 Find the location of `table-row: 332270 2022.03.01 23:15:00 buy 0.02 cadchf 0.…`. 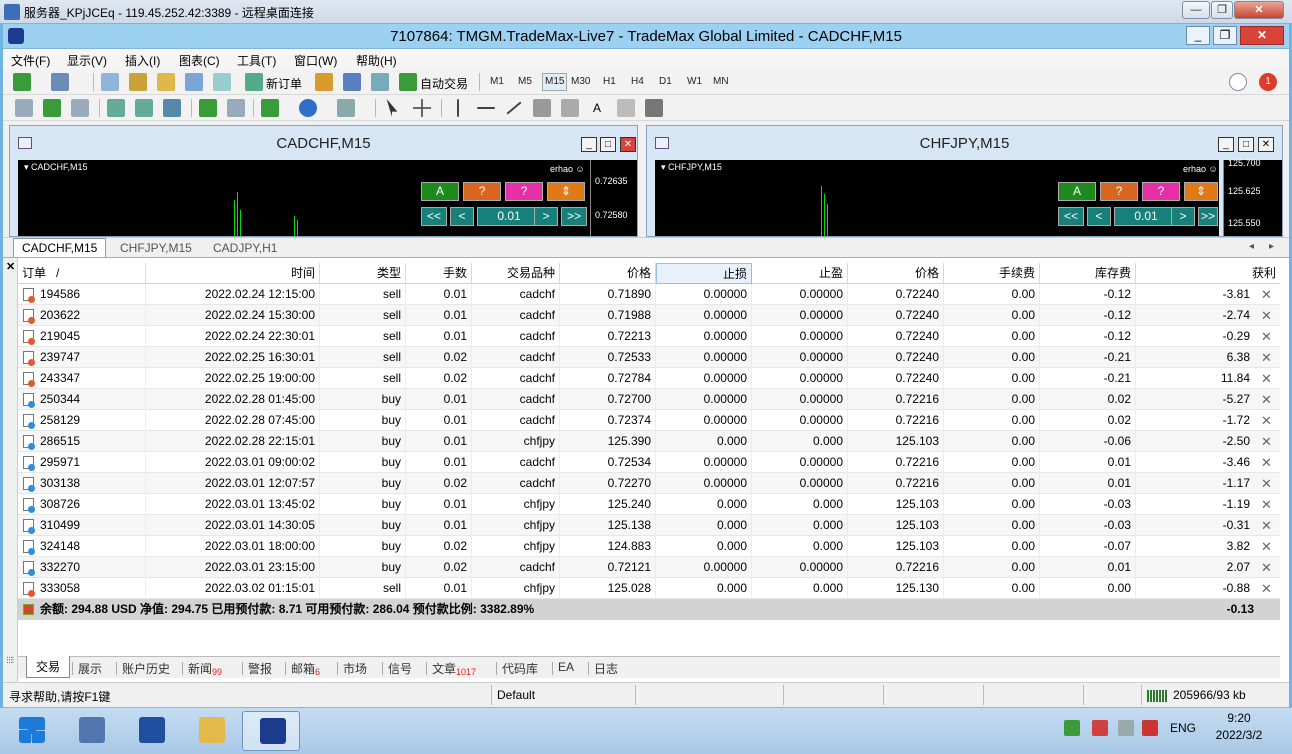

table-row: 332270 2022.03.01 23:15:00 buy 0.02 cadchf 0.… is located at coordinates (649, 567).